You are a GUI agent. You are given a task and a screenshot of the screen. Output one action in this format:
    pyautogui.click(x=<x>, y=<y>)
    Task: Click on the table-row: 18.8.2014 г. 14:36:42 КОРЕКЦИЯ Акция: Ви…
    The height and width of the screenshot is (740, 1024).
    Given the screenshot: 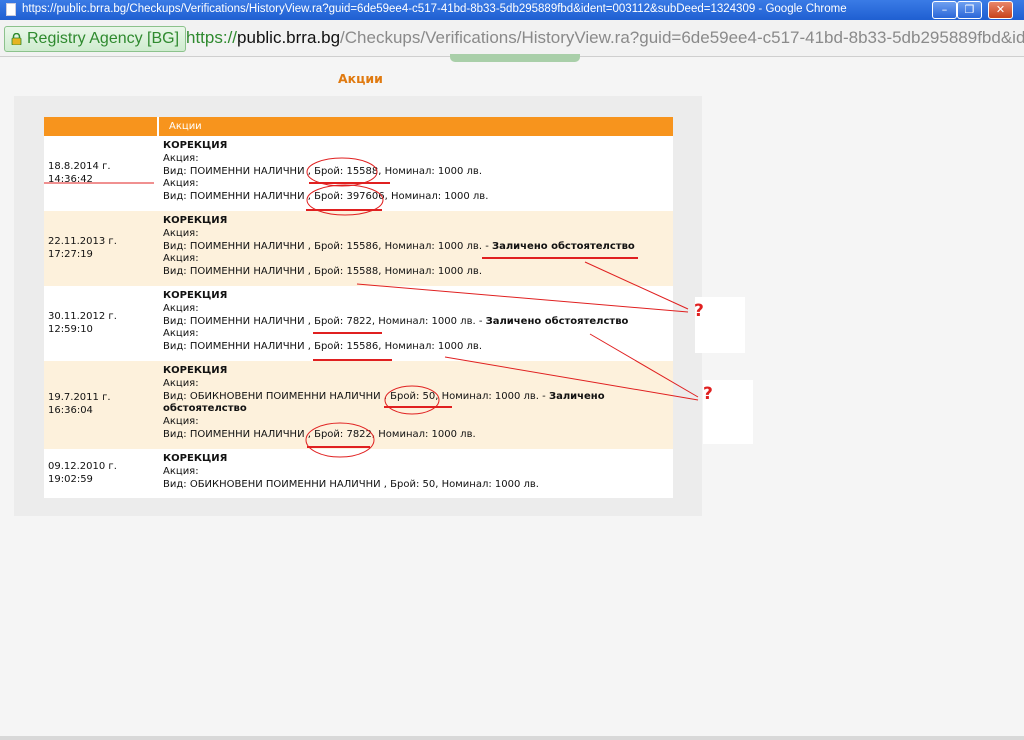 What is the action you would take?
    pyautogui.click(x=358, y=173)
    